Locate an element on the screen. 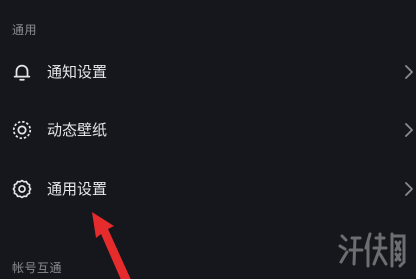  section-header-account-sync: 帐号互通 is located at coordinates (37, 268).